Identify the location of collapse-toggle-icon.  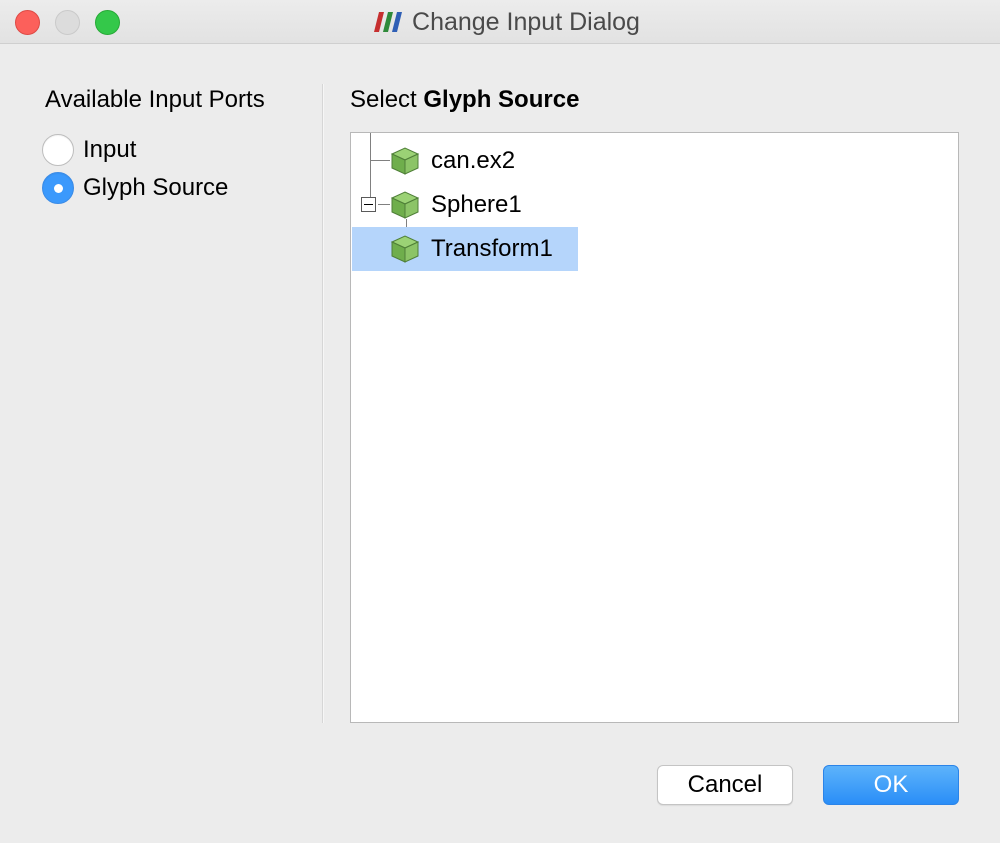
(368, 204).